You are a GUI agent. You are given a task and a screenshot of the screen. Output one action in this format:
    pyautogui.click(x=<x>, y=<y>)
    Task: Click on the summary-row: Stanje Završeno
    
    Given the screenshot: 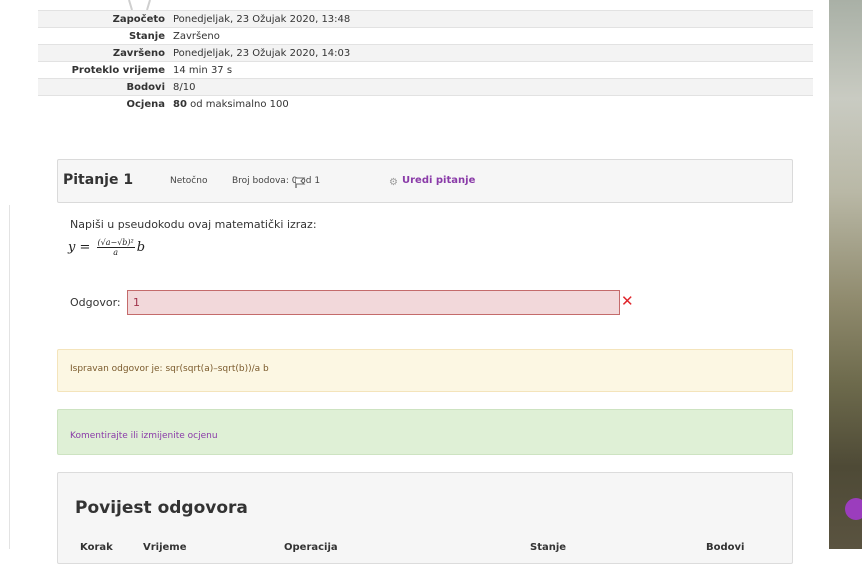 What is the action you would take?
    pyautogui.click(x=425, y=36)
    